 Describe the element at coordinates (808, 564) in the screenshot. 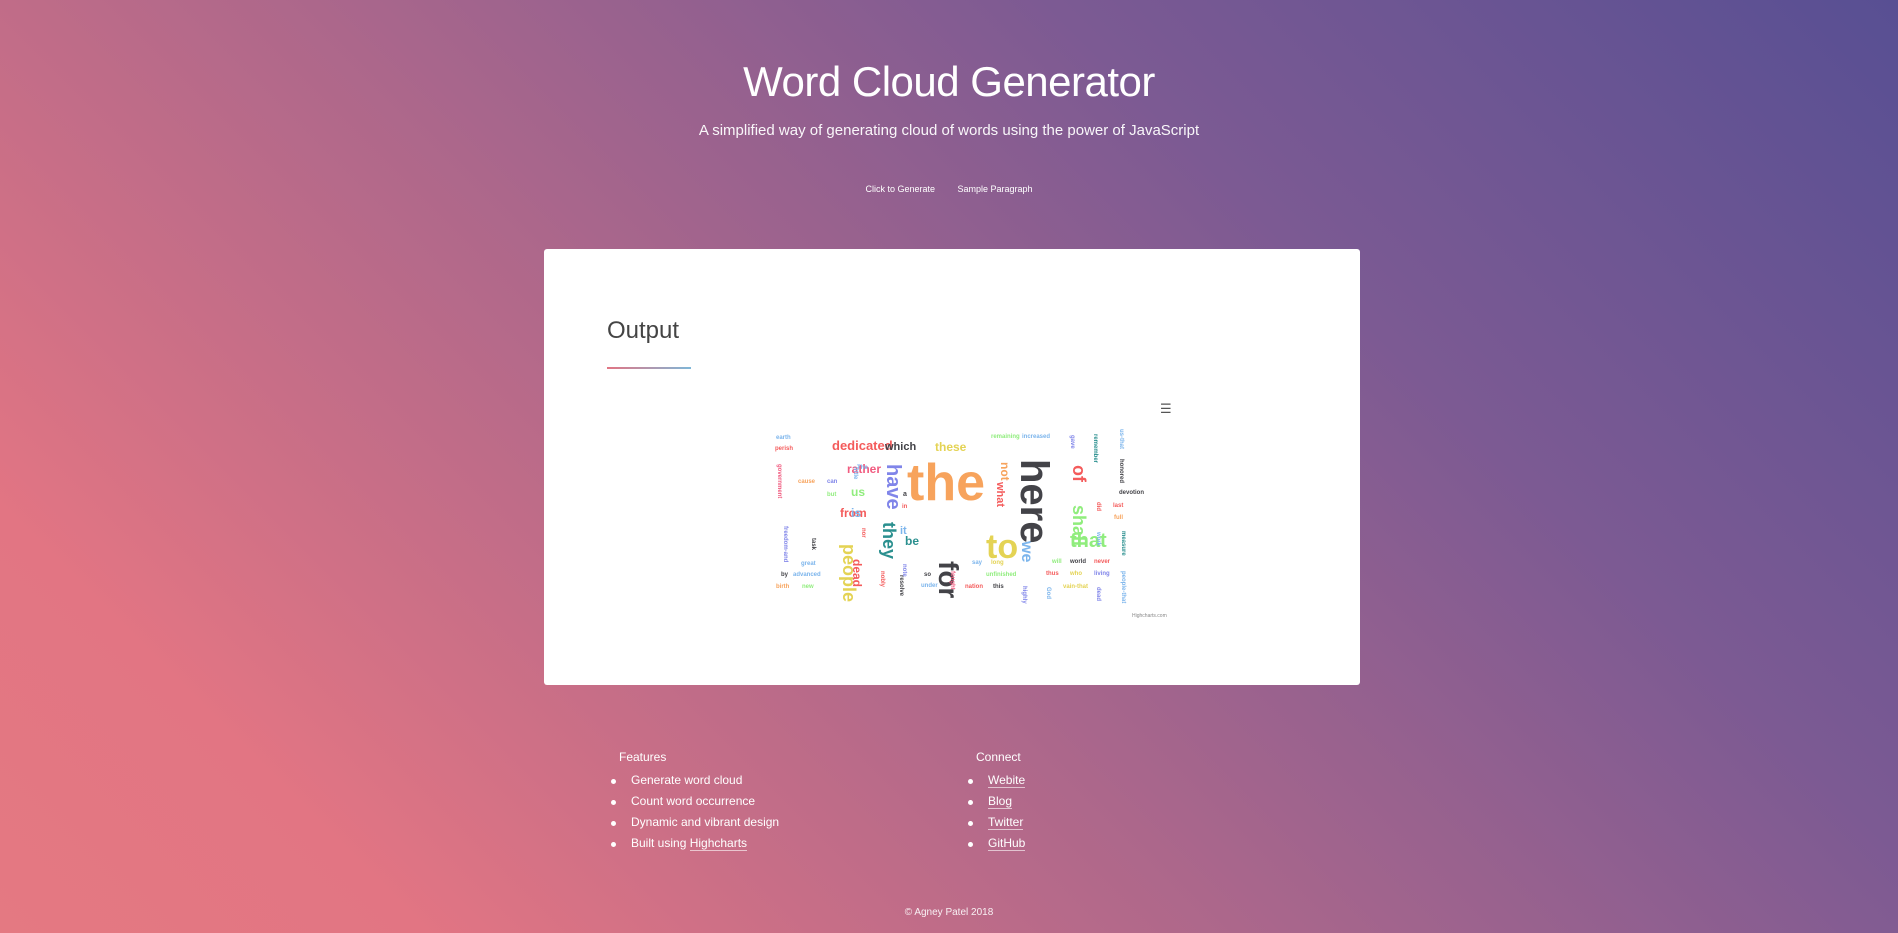

I see `cloud-word: great` at that location.